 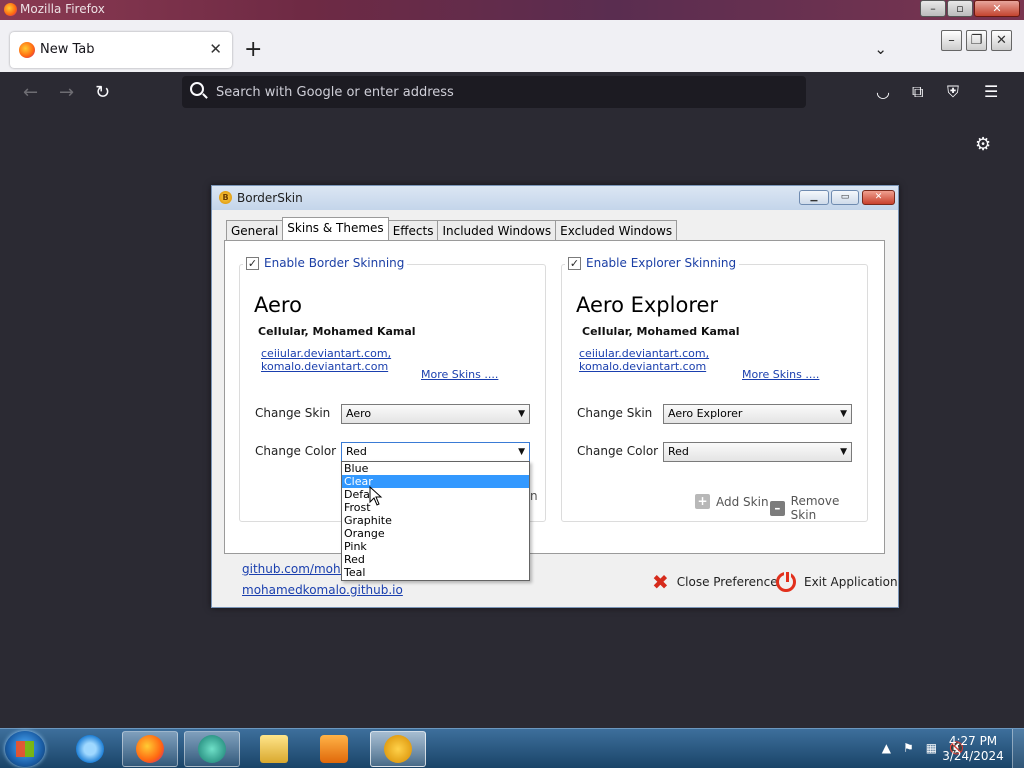 What do you see at coordinates (953, 92) in the screenshot?
I see `ublock-shield-icon: ⛨` at bounding box center [953, 92].